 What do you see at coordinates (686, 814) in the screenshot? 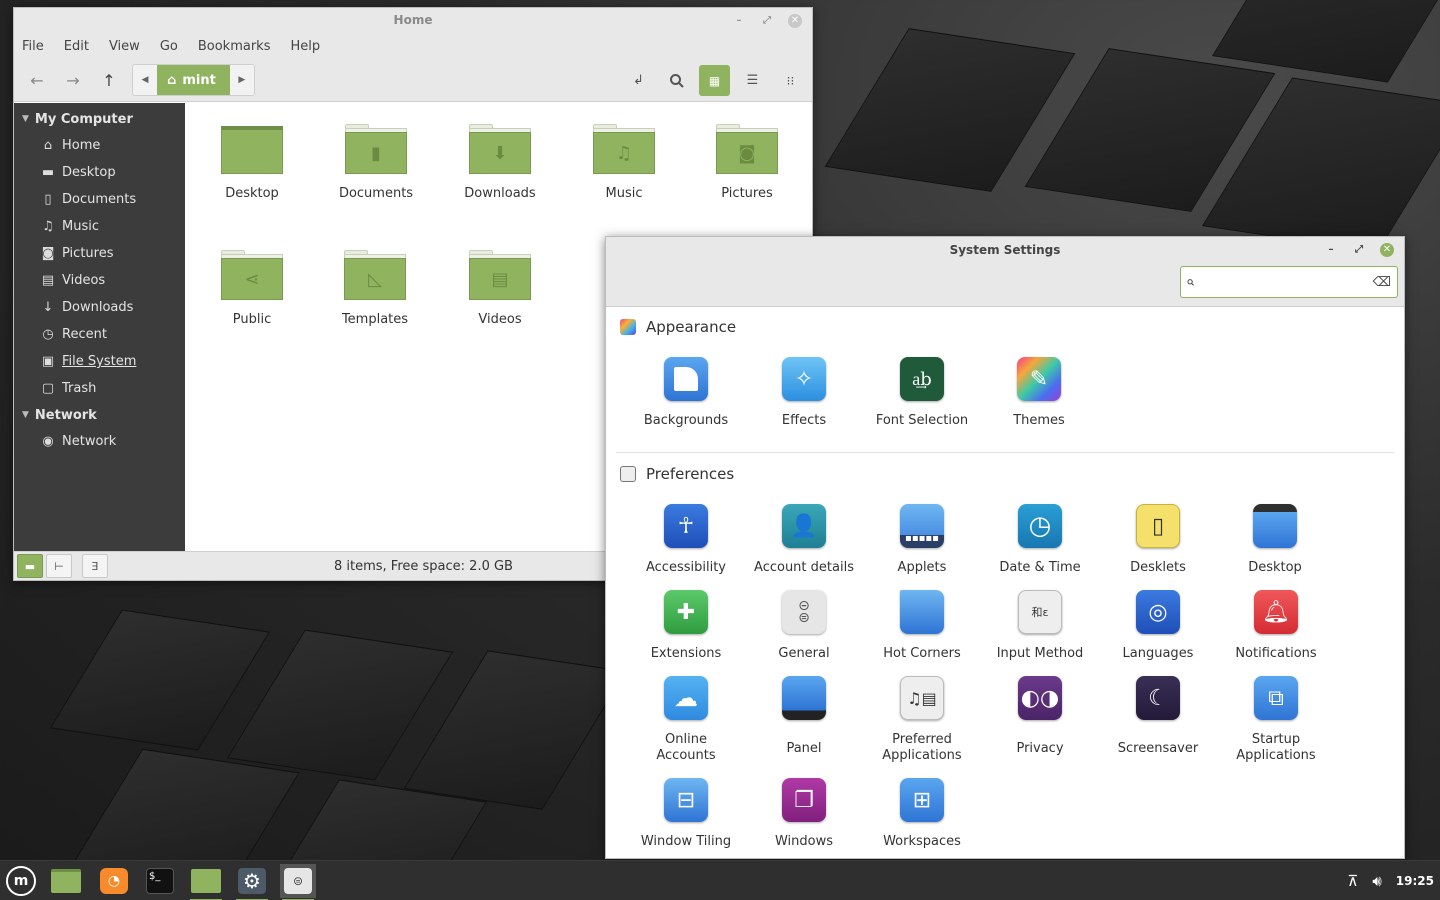
I see `settings-item-window-tiling: ⊟ Window Tiling` at bounding box center [686, 814].